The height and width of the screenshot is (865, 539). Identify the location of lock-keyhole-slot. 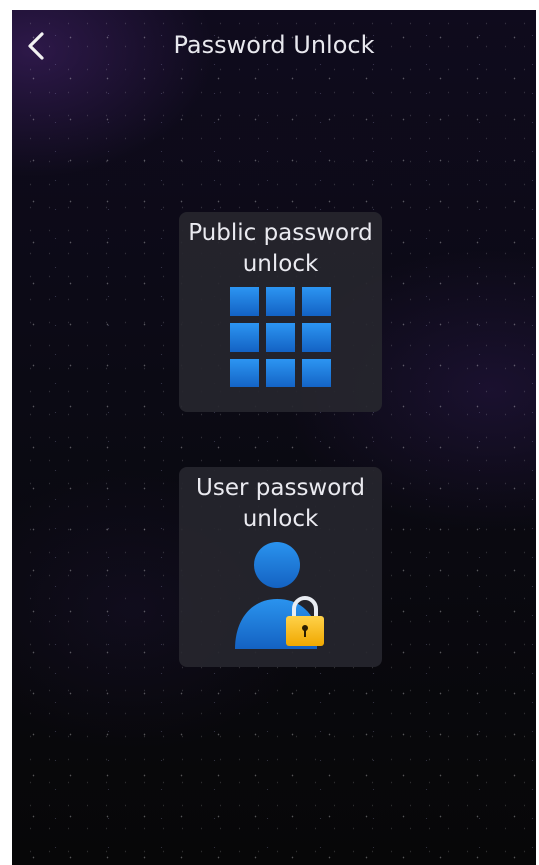
(305, 633).